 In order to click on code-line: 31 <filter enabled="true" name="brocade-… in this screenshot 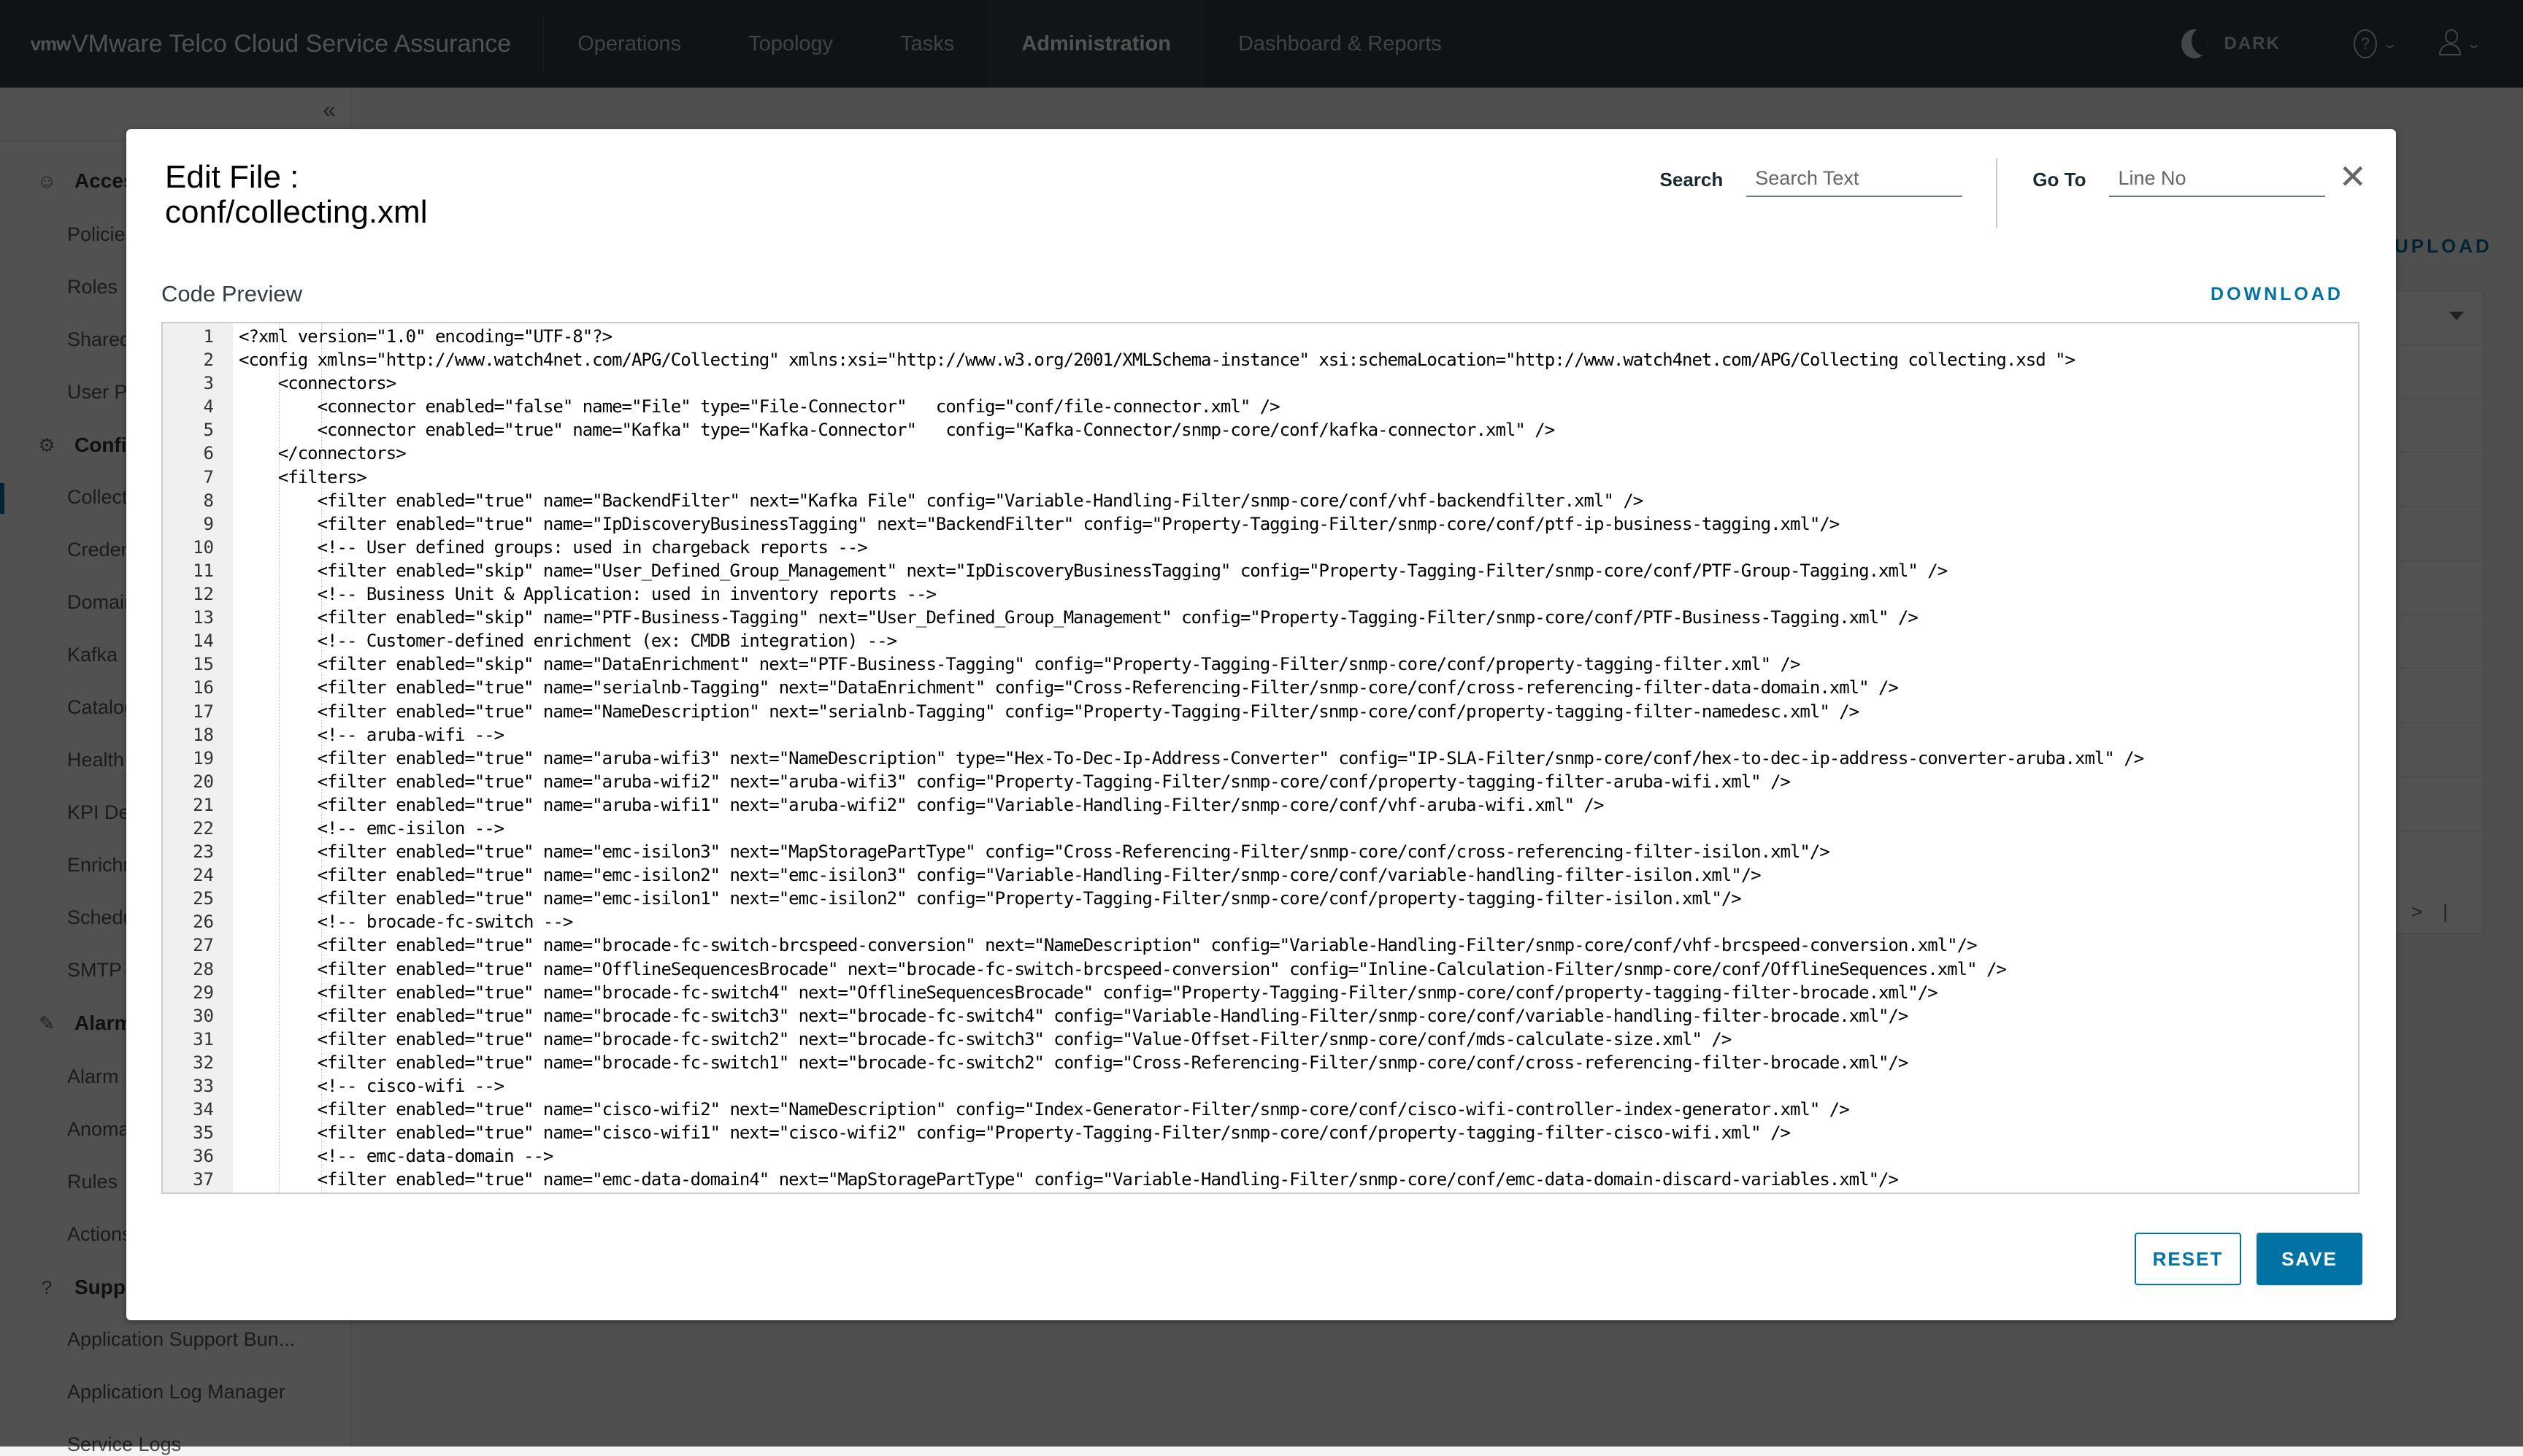, I will do `click(1260, 1039)`.